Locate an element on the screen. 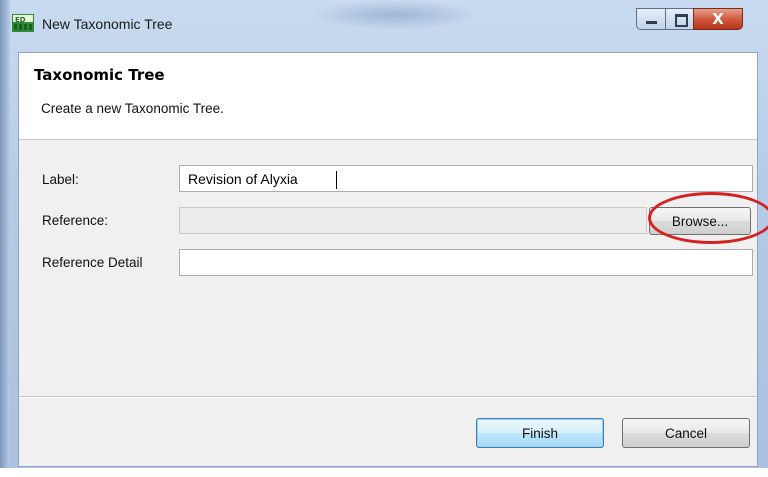  minimize-button is located at coordinates (651, 19).